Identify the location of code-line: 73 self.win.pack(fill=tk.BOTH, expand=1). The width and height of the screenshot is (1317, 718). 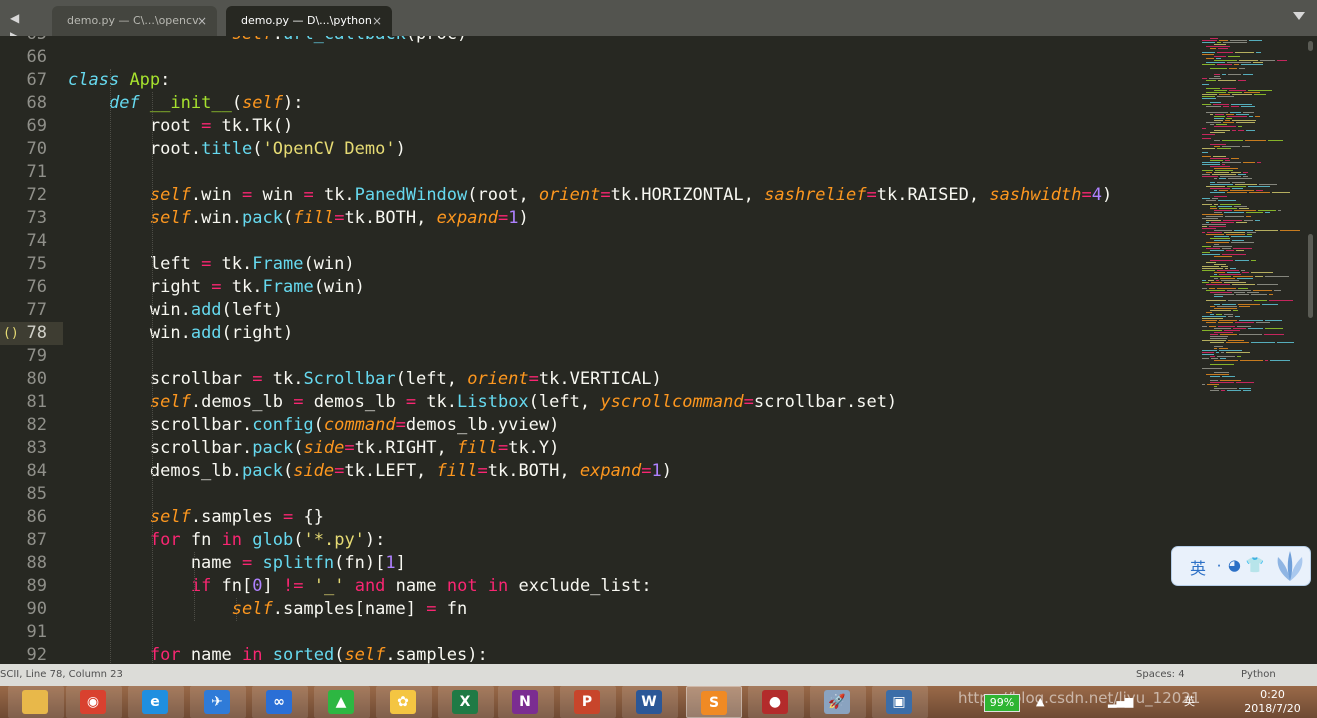
(600, 218).